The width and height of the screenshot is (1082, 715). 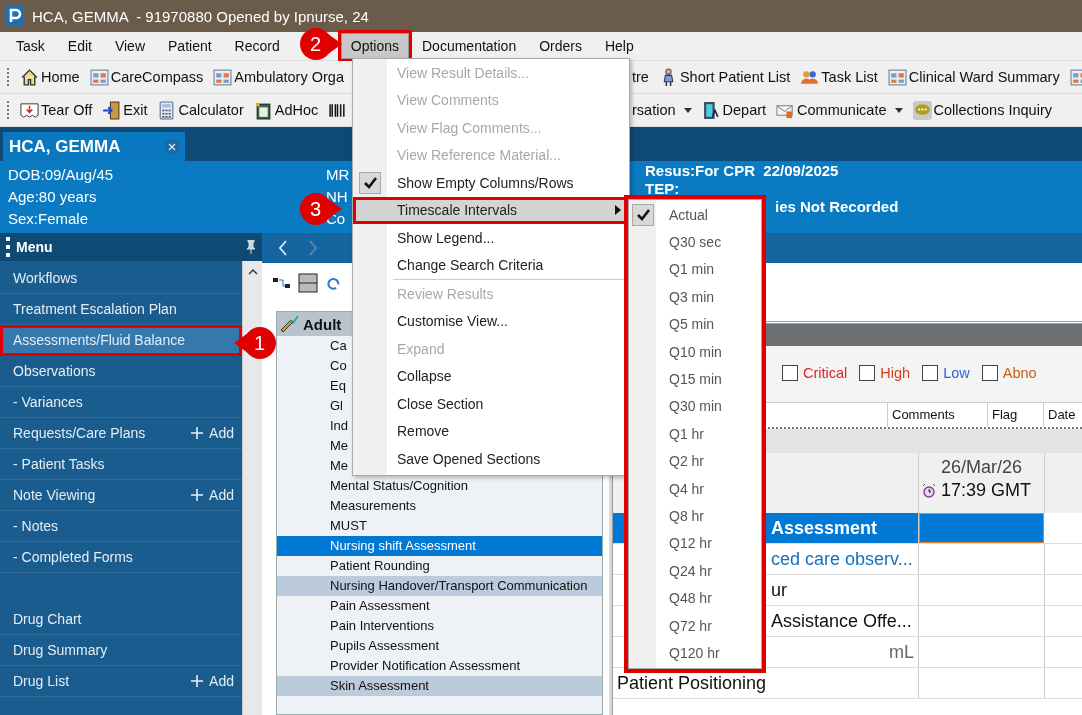 I want to click on toolbar-button: CareCompass, so click(x=146, y=77).